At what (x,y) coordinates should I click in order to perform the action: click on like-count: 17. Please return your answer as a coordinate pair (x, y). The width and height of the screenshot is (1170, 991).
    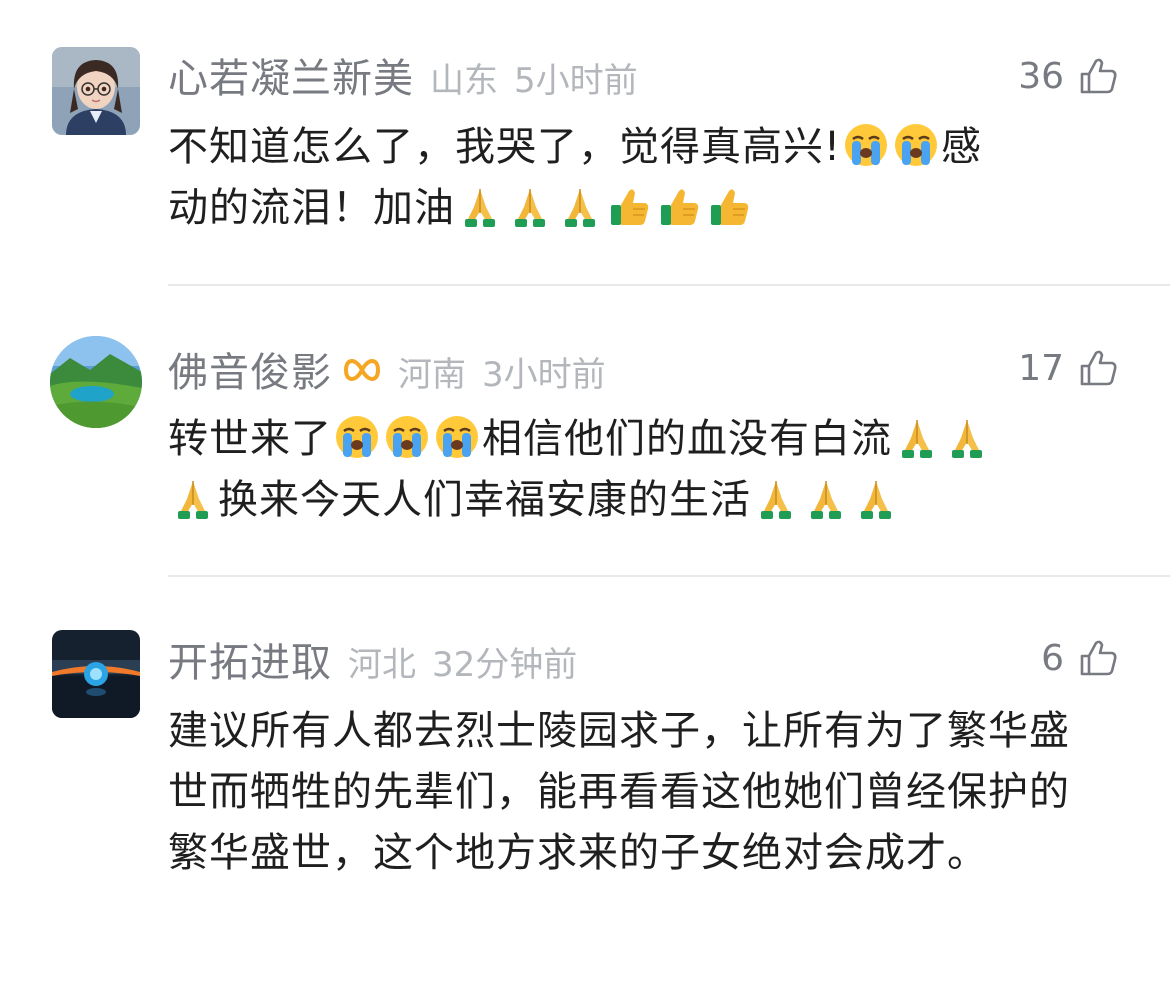
    Looking at the image, I should click on (1041, 368).